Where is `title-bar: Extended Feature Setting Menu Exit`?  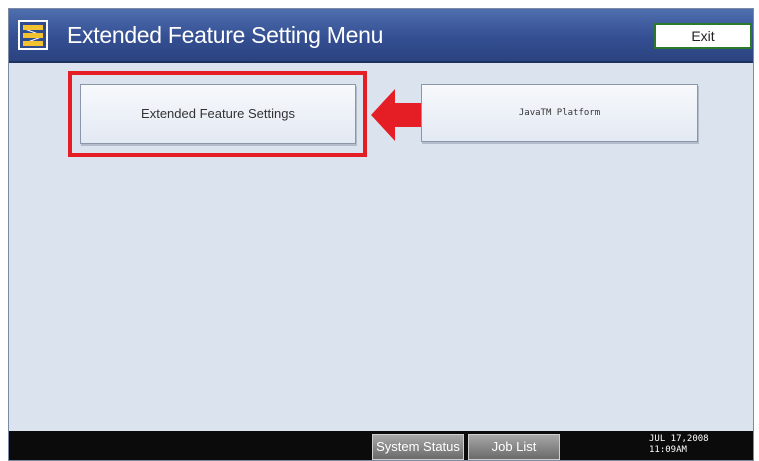 title-bar: Extended Feature Setting Menu Exit is located at coordinates (381, 36).